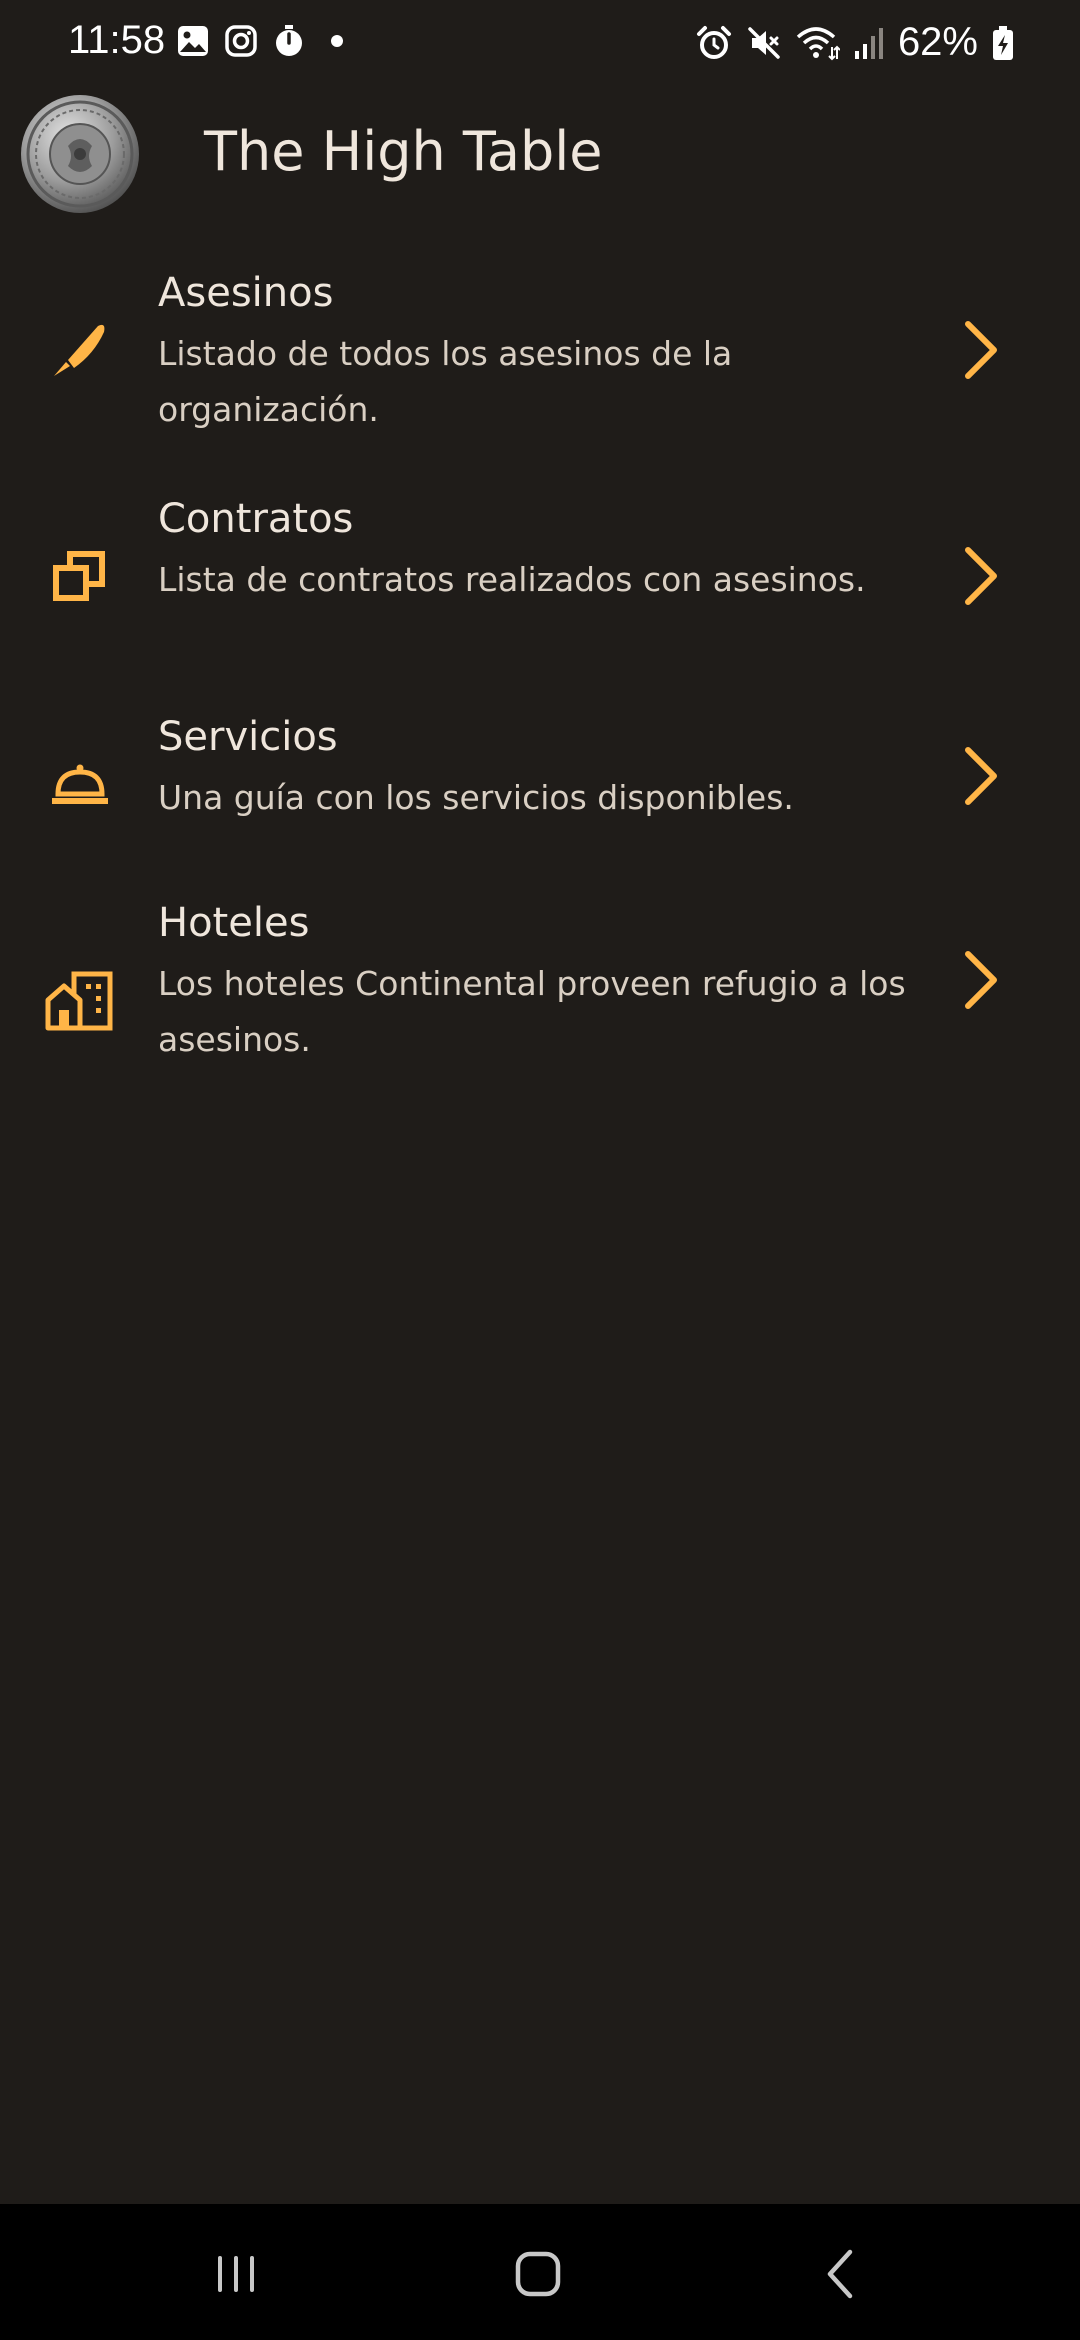 Image resolution: width=1080 pixels, height=2340 pixels. What do you see at coordinates (476, 797) in the screenshot?
I see `menu-item-description: Una guía con los servicios disponibles.` at bounding box center [476, 797].